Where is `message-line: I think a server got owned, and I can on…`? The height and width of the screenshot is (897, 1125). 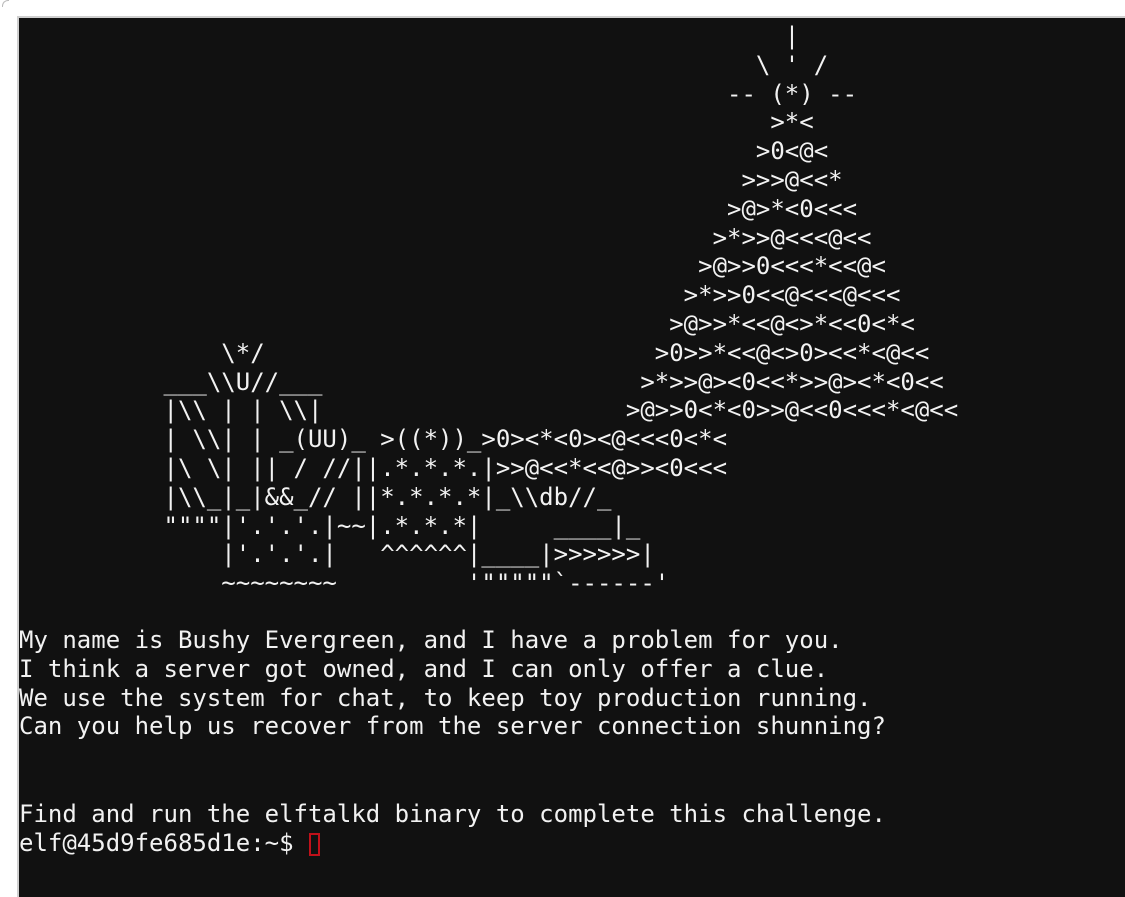
message-line: I think a server got owned, and I can on… is located at coordinates (424, 668).